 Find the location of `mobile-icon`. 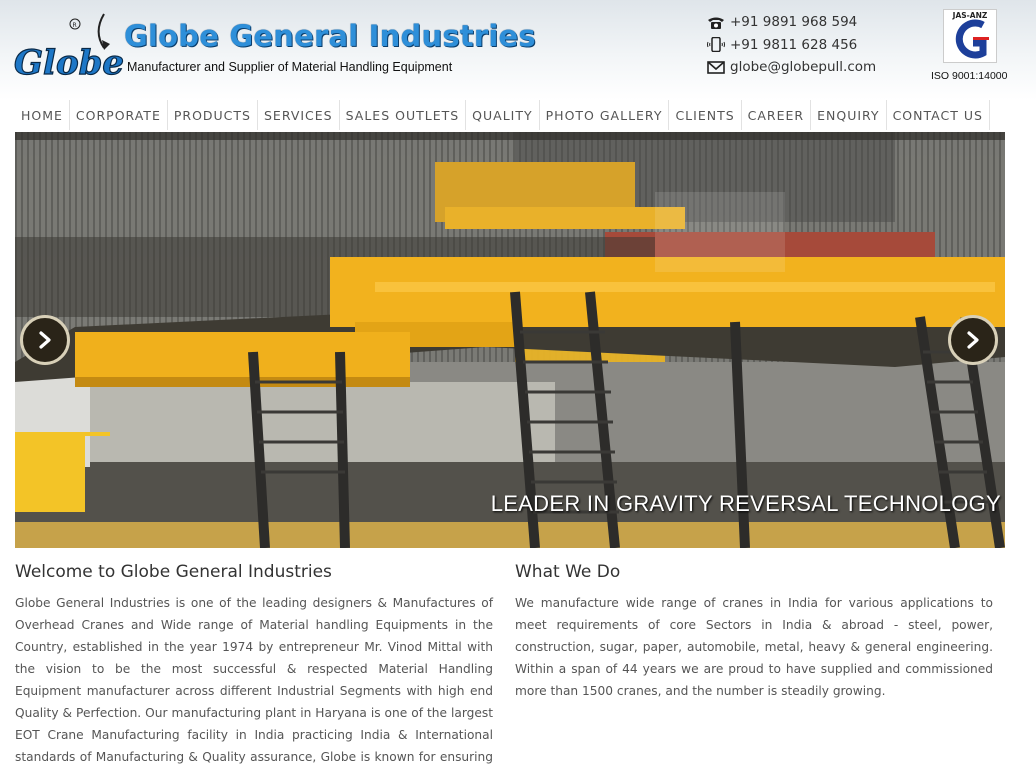

mobile-icon is located at coordinates (716, 45).